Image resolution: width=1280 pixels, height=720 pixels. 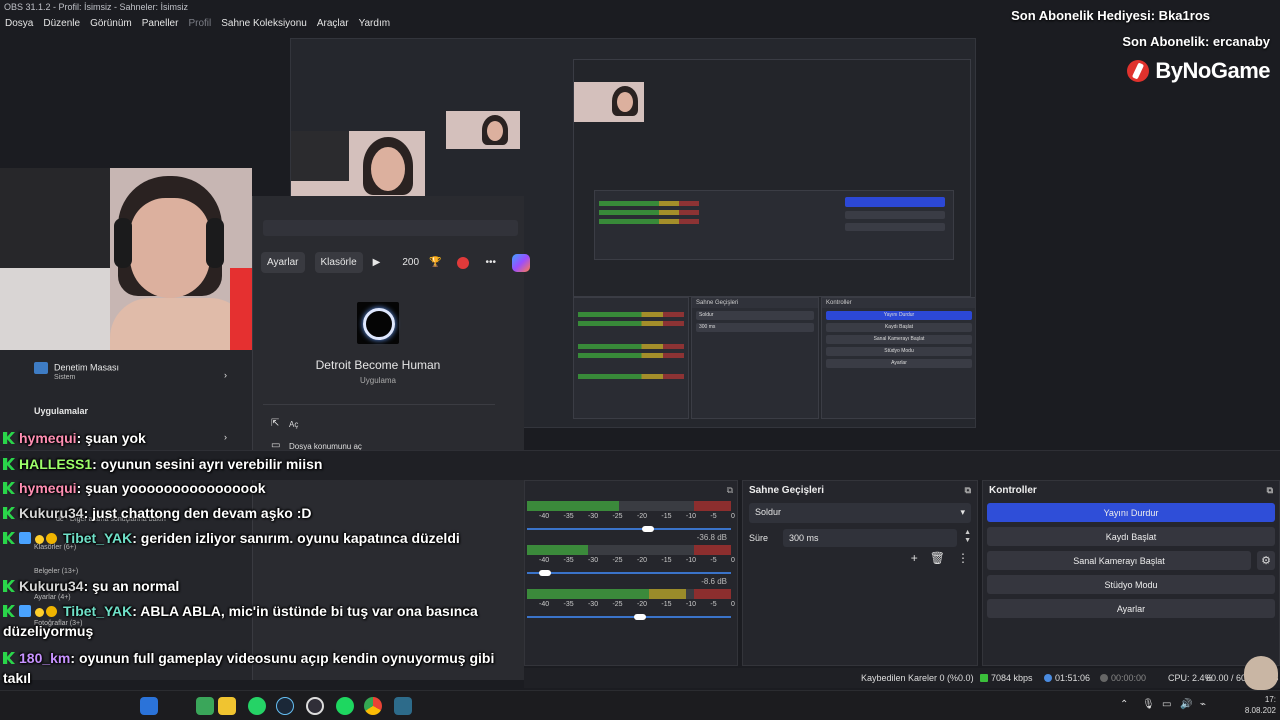 What do you see at coordinates (609, 102) in the screenshot?
I see `nested-webcam` at bounding box center [609, 102].